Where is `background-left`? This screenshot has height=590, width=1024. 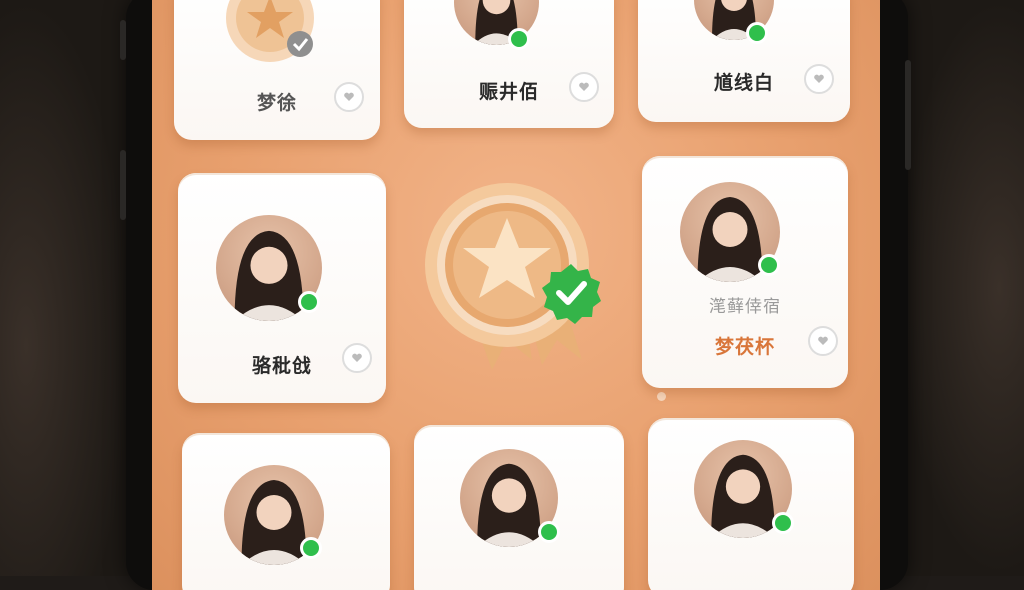
background-left is located at coordinates (65, 288).